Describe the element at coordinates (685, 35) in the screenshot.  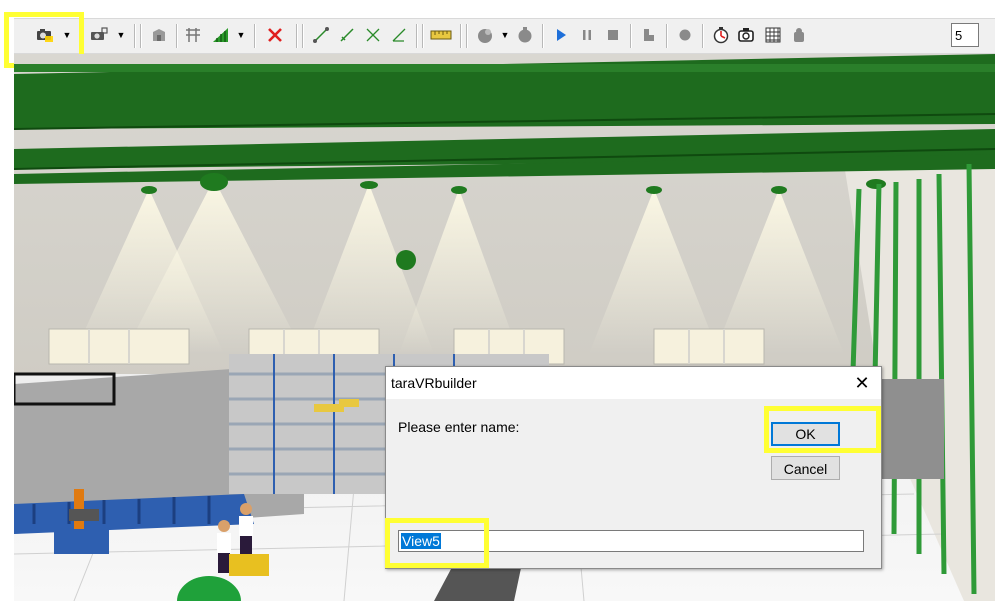
I see `record-icon` at that location.